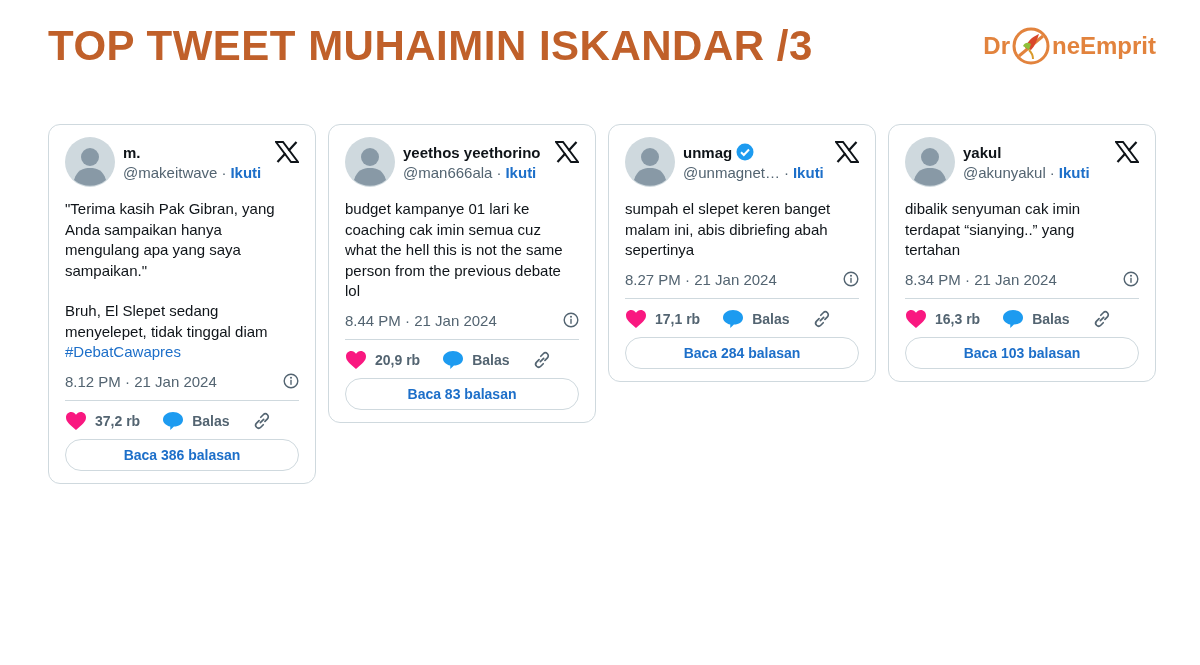 The width and height of the screenshot is (1200, 665). Describe the element at coordinates (421, 320) in the screenshot. I see `tweet-timestamp: 8.44 PM · 21 Jan 2024` at that location.